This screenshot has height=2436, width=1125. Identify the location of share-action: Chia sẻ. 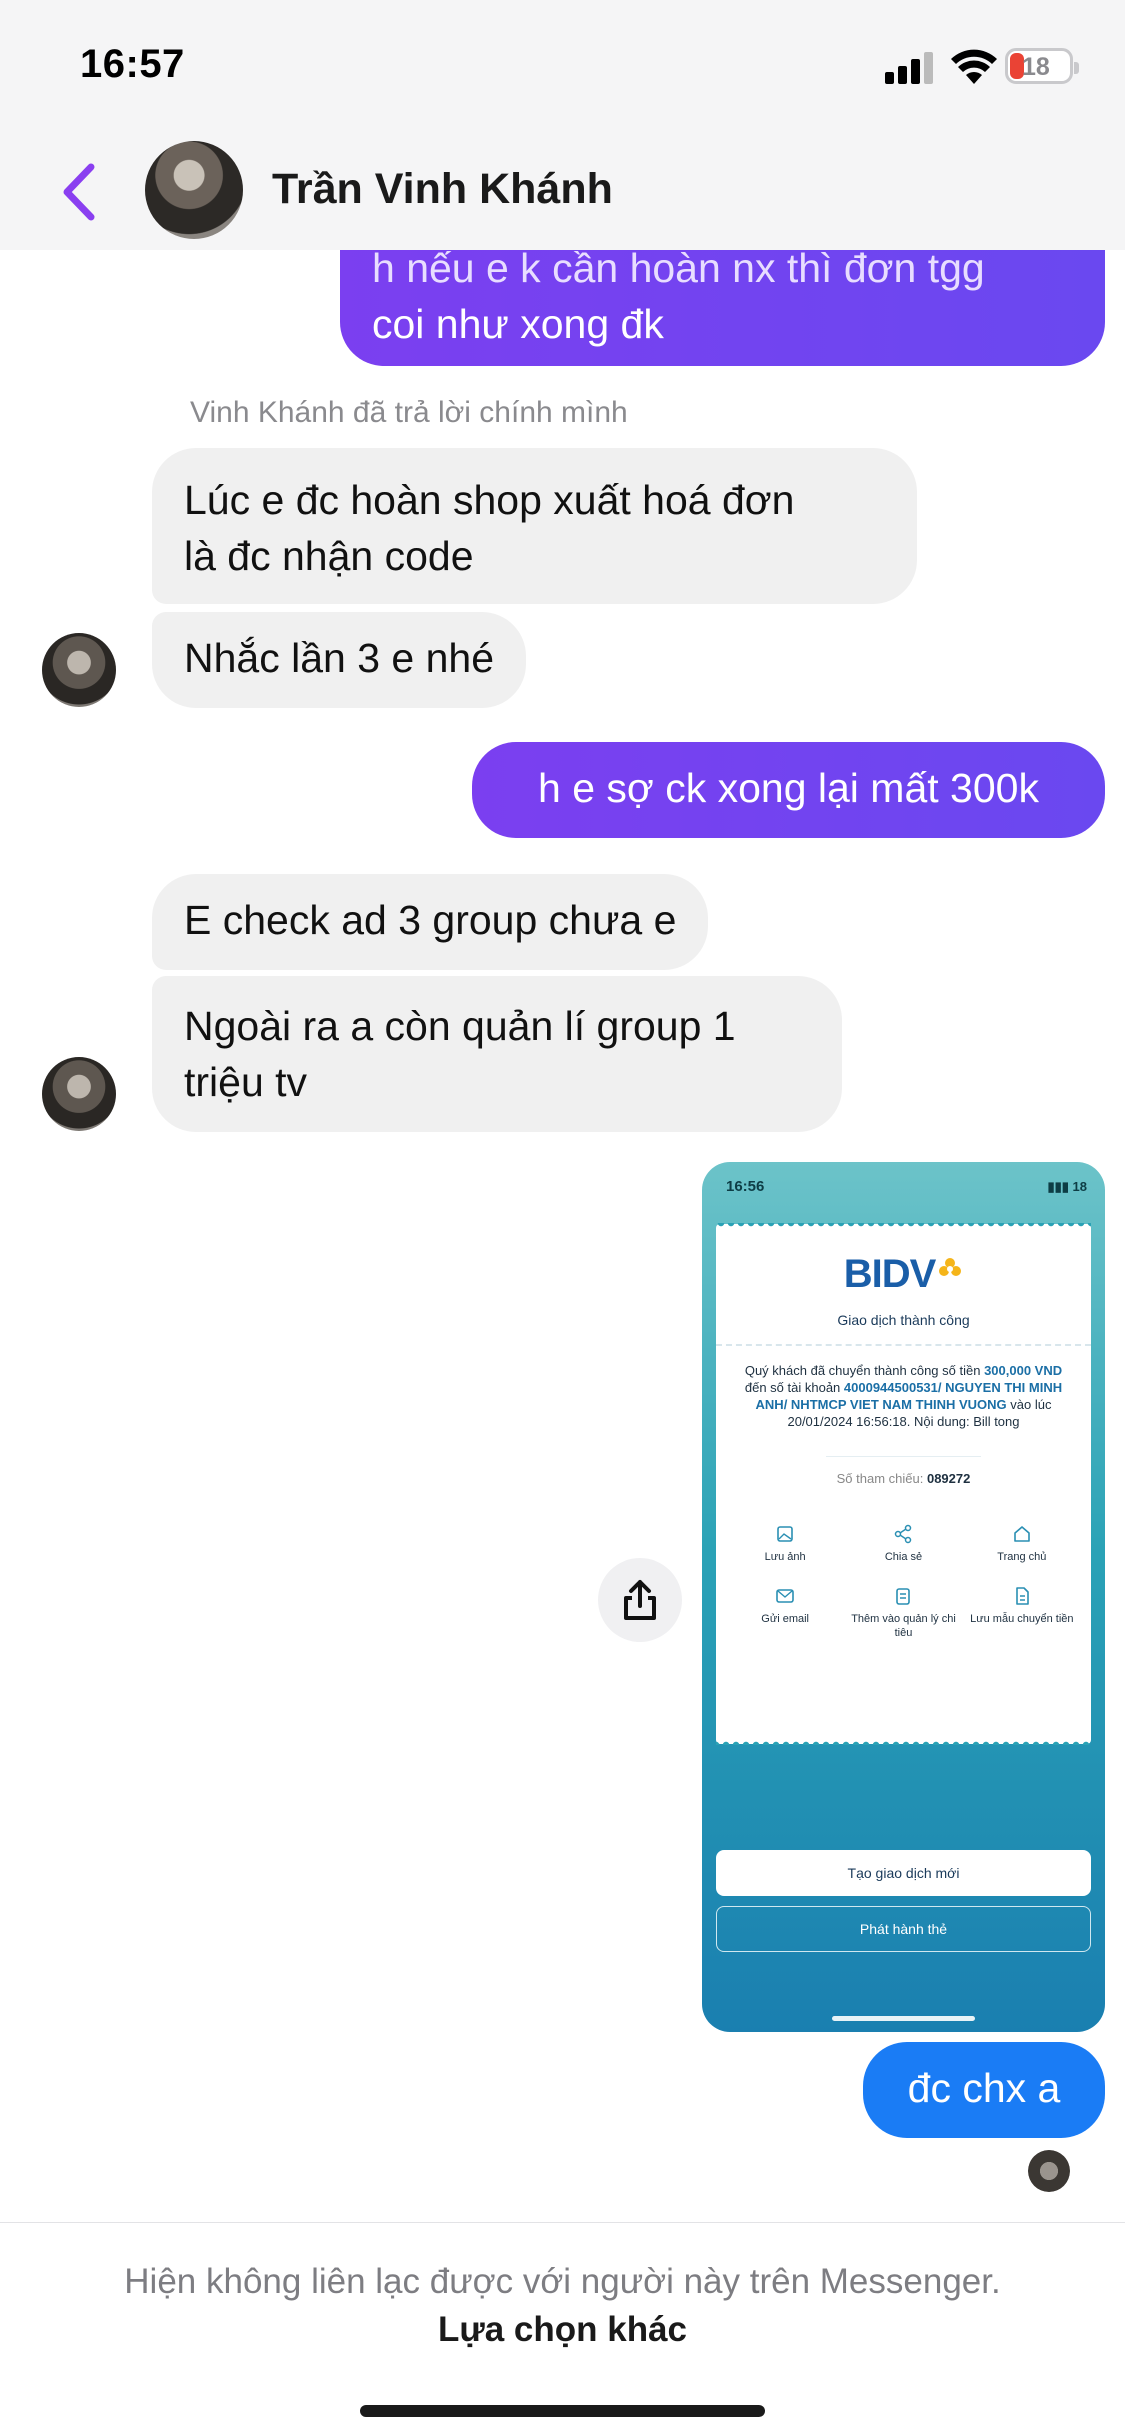
(903, 1544).